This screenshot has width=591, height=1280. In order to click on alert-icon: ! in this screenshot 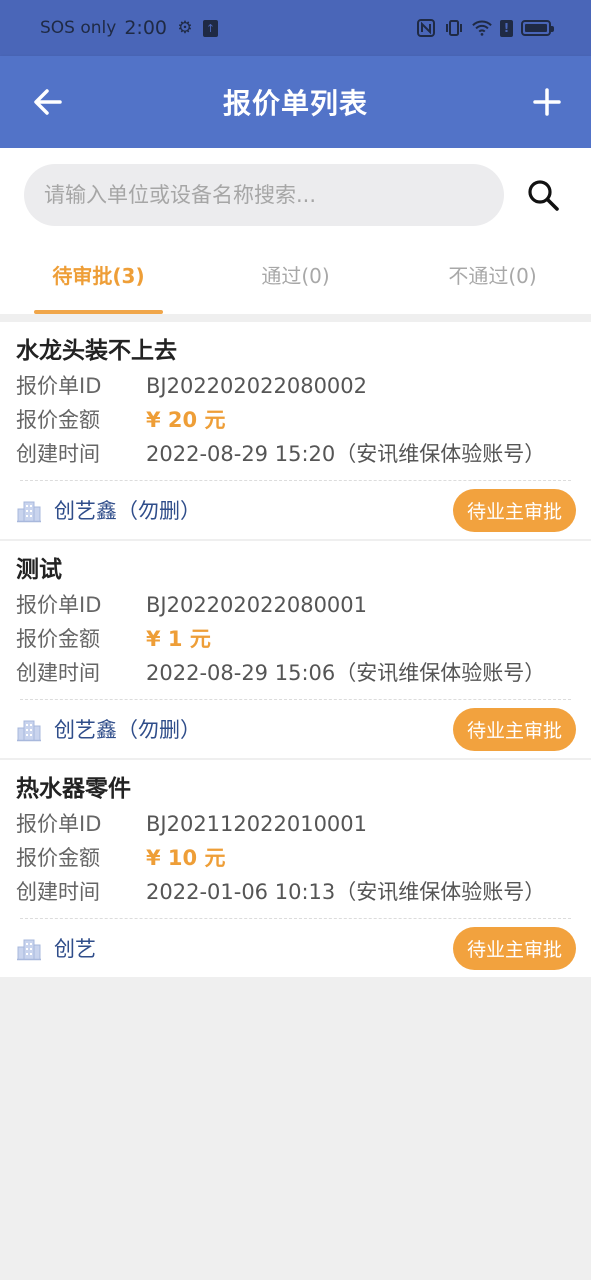, I will do `click(506, 28)`.